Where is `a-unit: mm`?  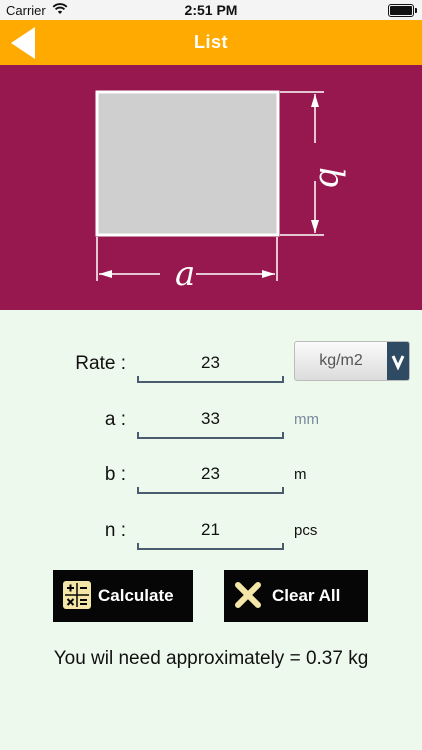 a-unit: mm is located at coordinates (306, 419).